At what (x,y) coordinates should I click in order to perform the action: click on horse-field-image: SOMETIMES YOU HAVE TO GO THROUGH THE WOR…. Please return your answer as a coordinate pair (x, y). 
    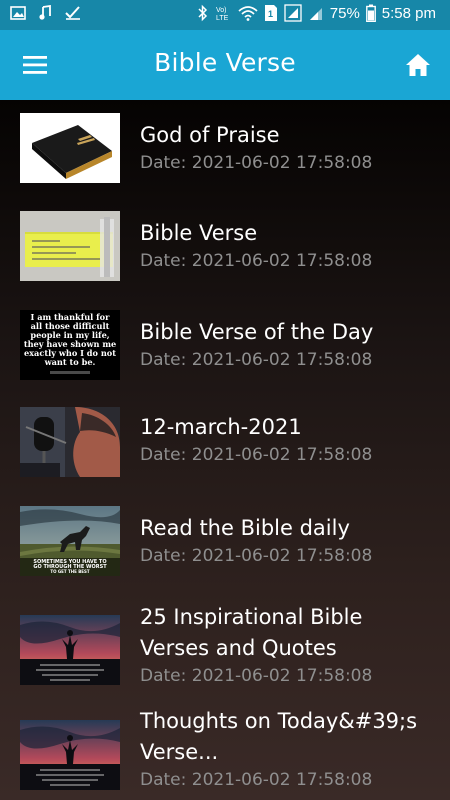
    Looking at the image, I should click on (70, 541).